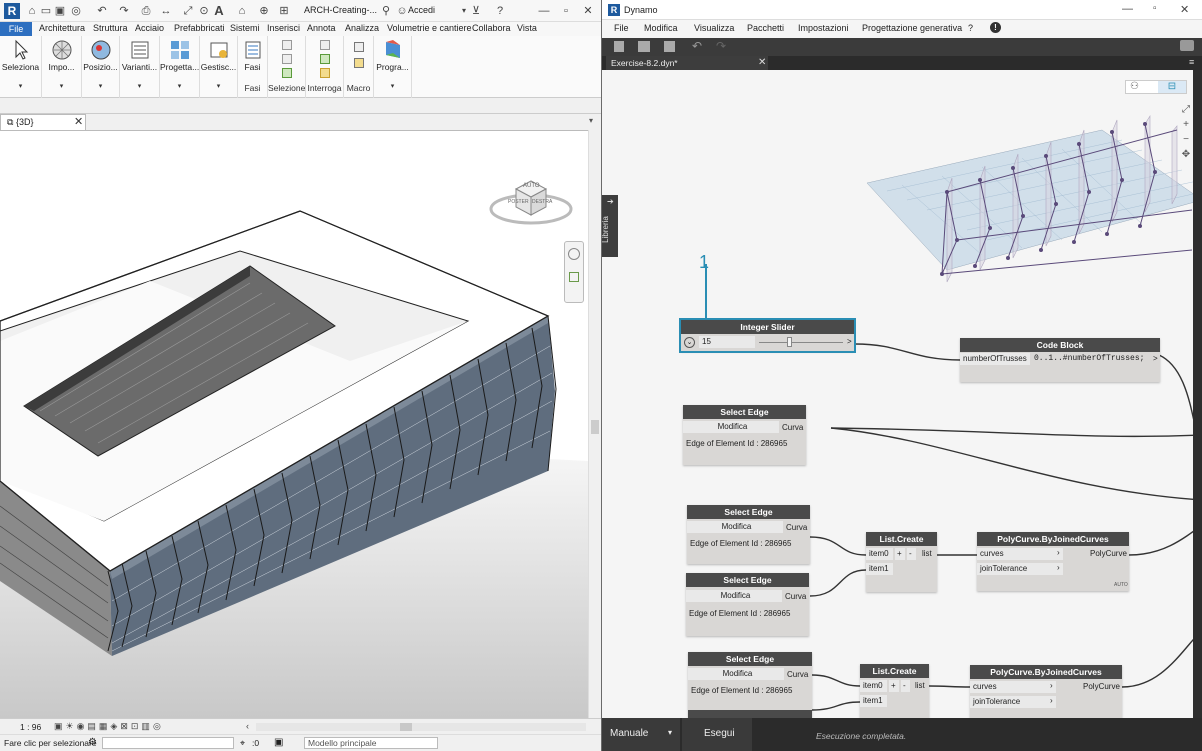 This screenshot has width=1202, height=751. Describe the element at coordinates (180, 67) in the screenshot. I see `design-button: Progetta... ▾` at that location.